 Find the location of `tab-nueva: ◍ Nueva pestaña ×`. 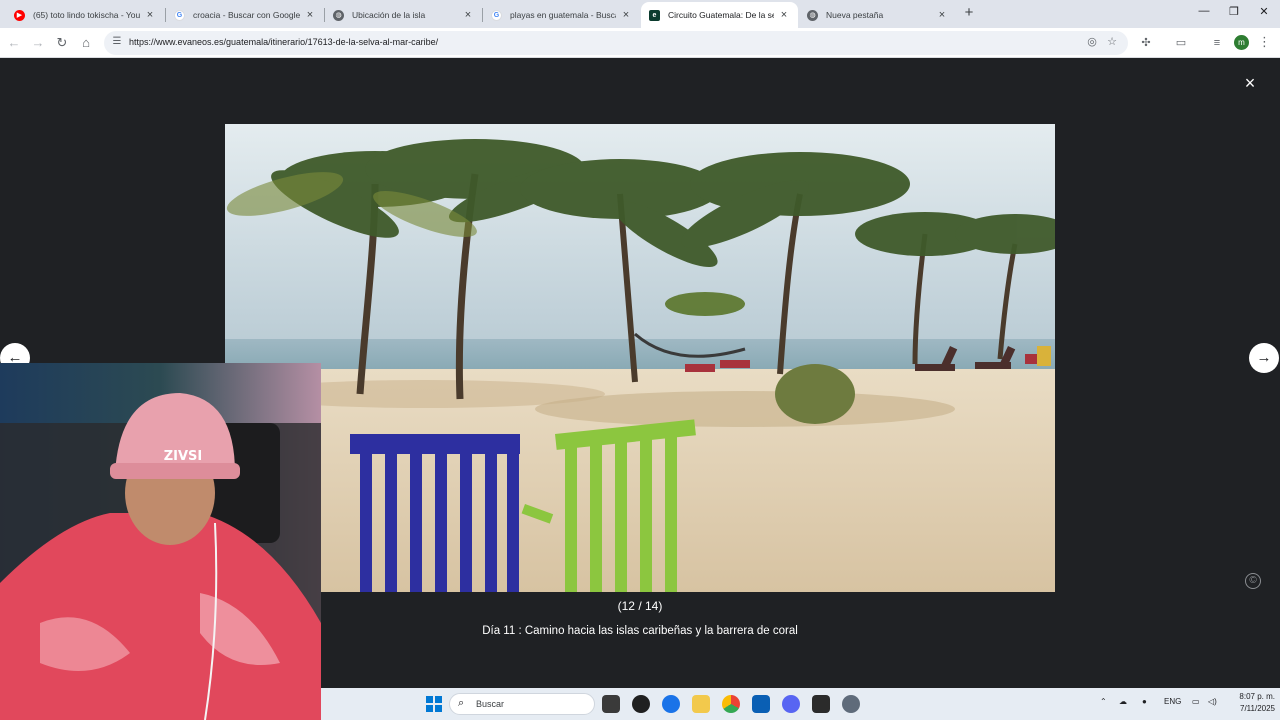

tab-nueva: ◍ Nueva pestaña × is located at coordinates (877, 15).